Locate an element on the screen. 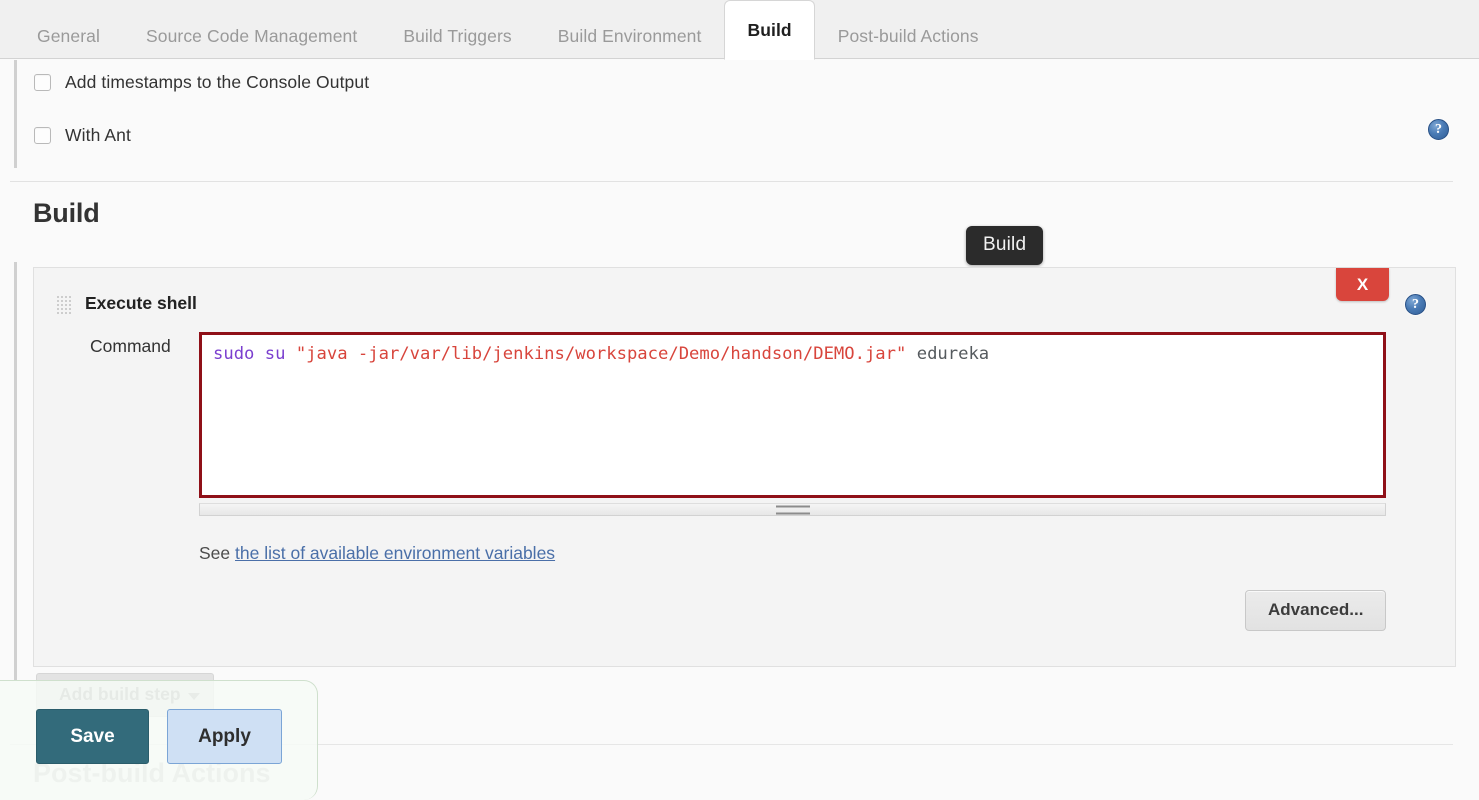 The image size is (1479, 800). section-rail-build is located at coordinates (15, 471).